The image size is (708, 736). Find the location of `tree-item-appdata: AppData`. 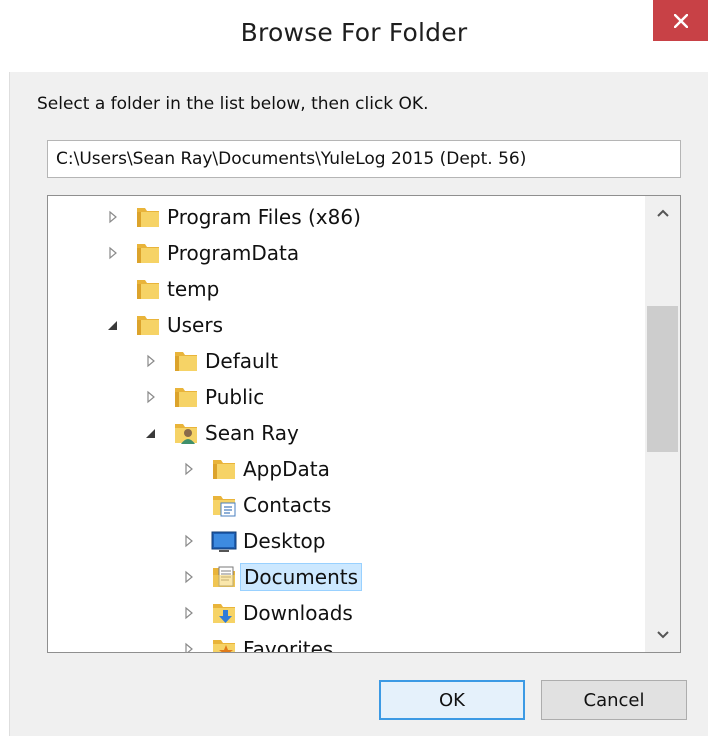

tree-item-appdata: AppData is located at coordinates (346, 469).